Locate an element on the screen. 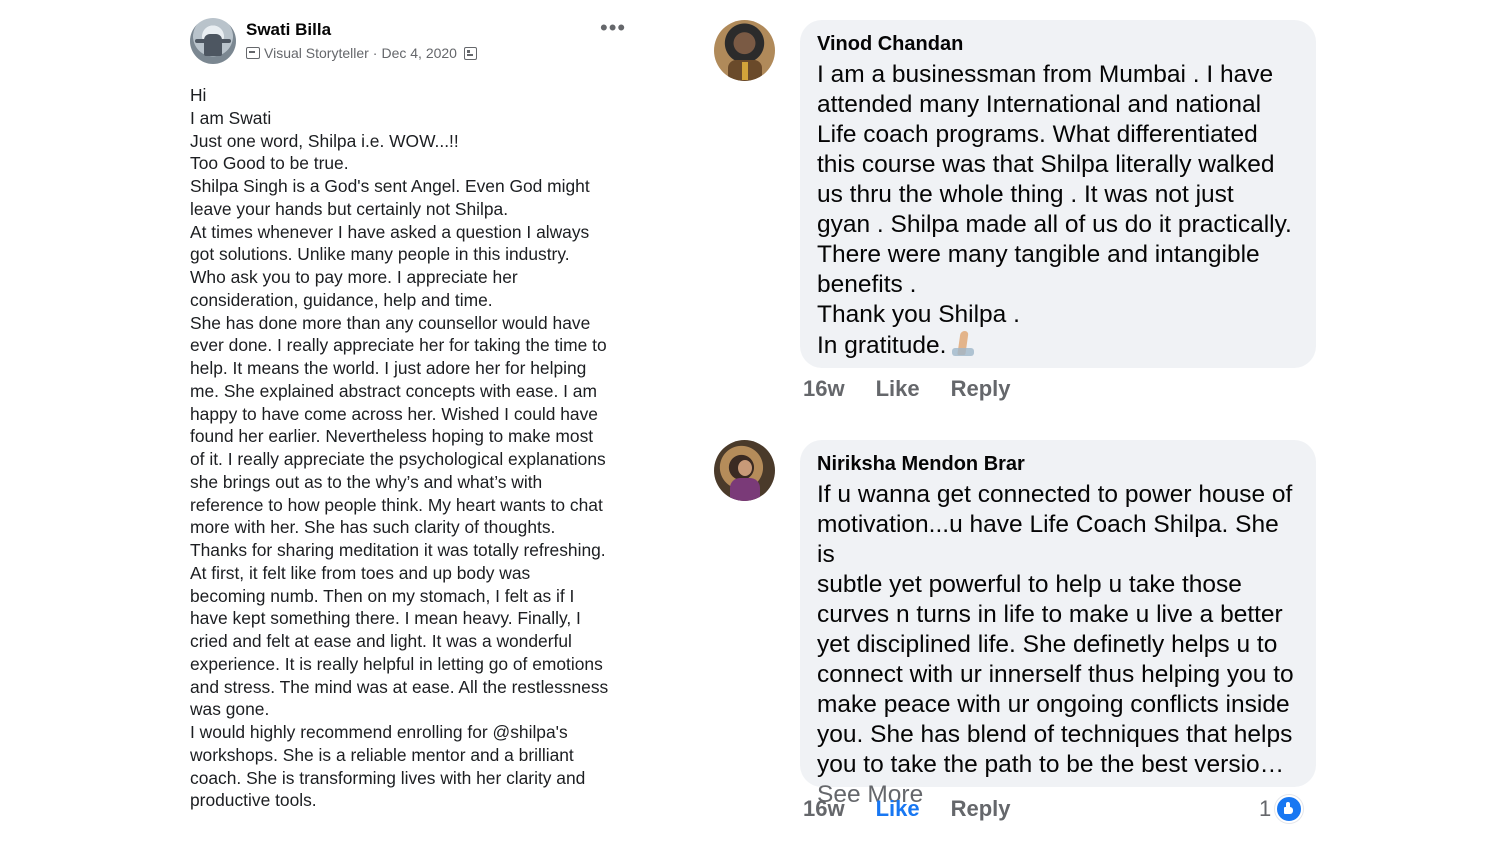 This screenshot has width=1500, height=844. reaction-summary: 1 is located at coordinates (1281, 809).